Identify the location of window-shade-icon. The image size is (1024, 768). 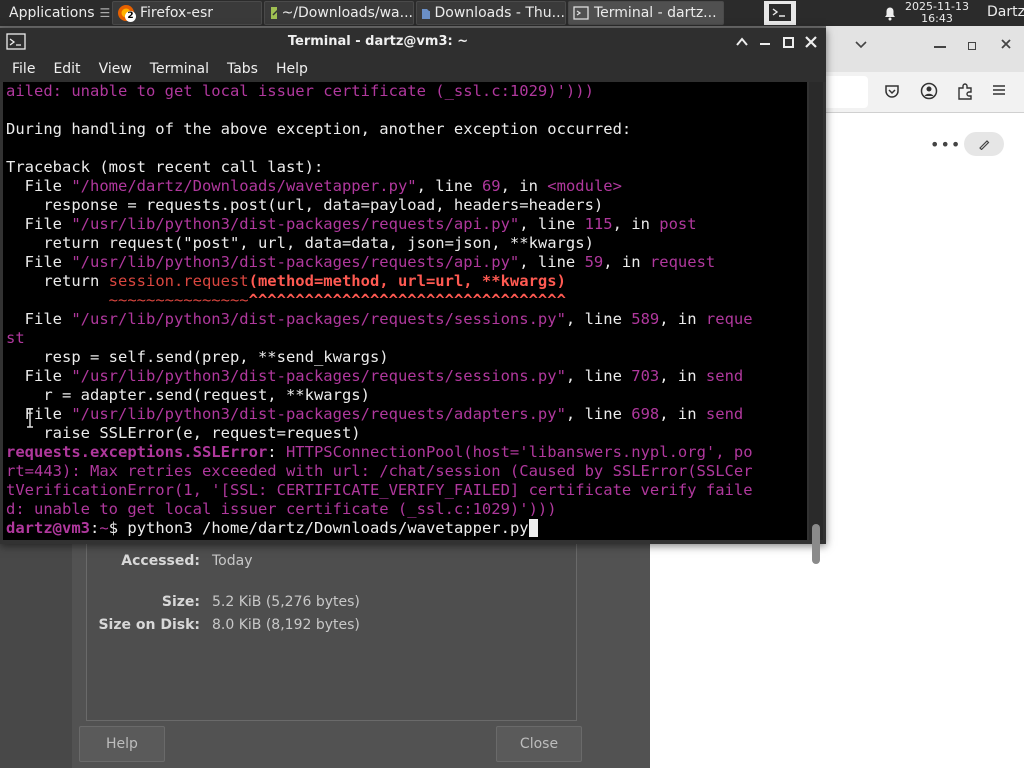
(742, 42).